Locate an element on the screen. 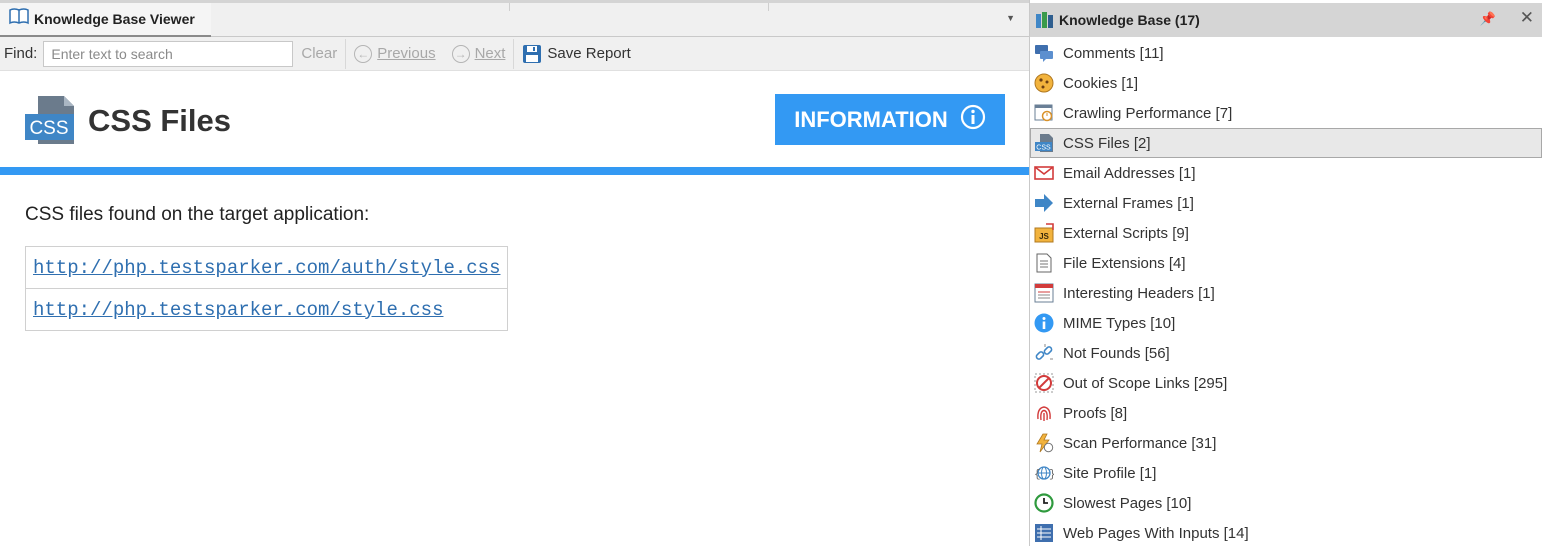 The height and width of the screenshot is (546, 1542). fingerprint-icon is located at coordinates (1044, 413).